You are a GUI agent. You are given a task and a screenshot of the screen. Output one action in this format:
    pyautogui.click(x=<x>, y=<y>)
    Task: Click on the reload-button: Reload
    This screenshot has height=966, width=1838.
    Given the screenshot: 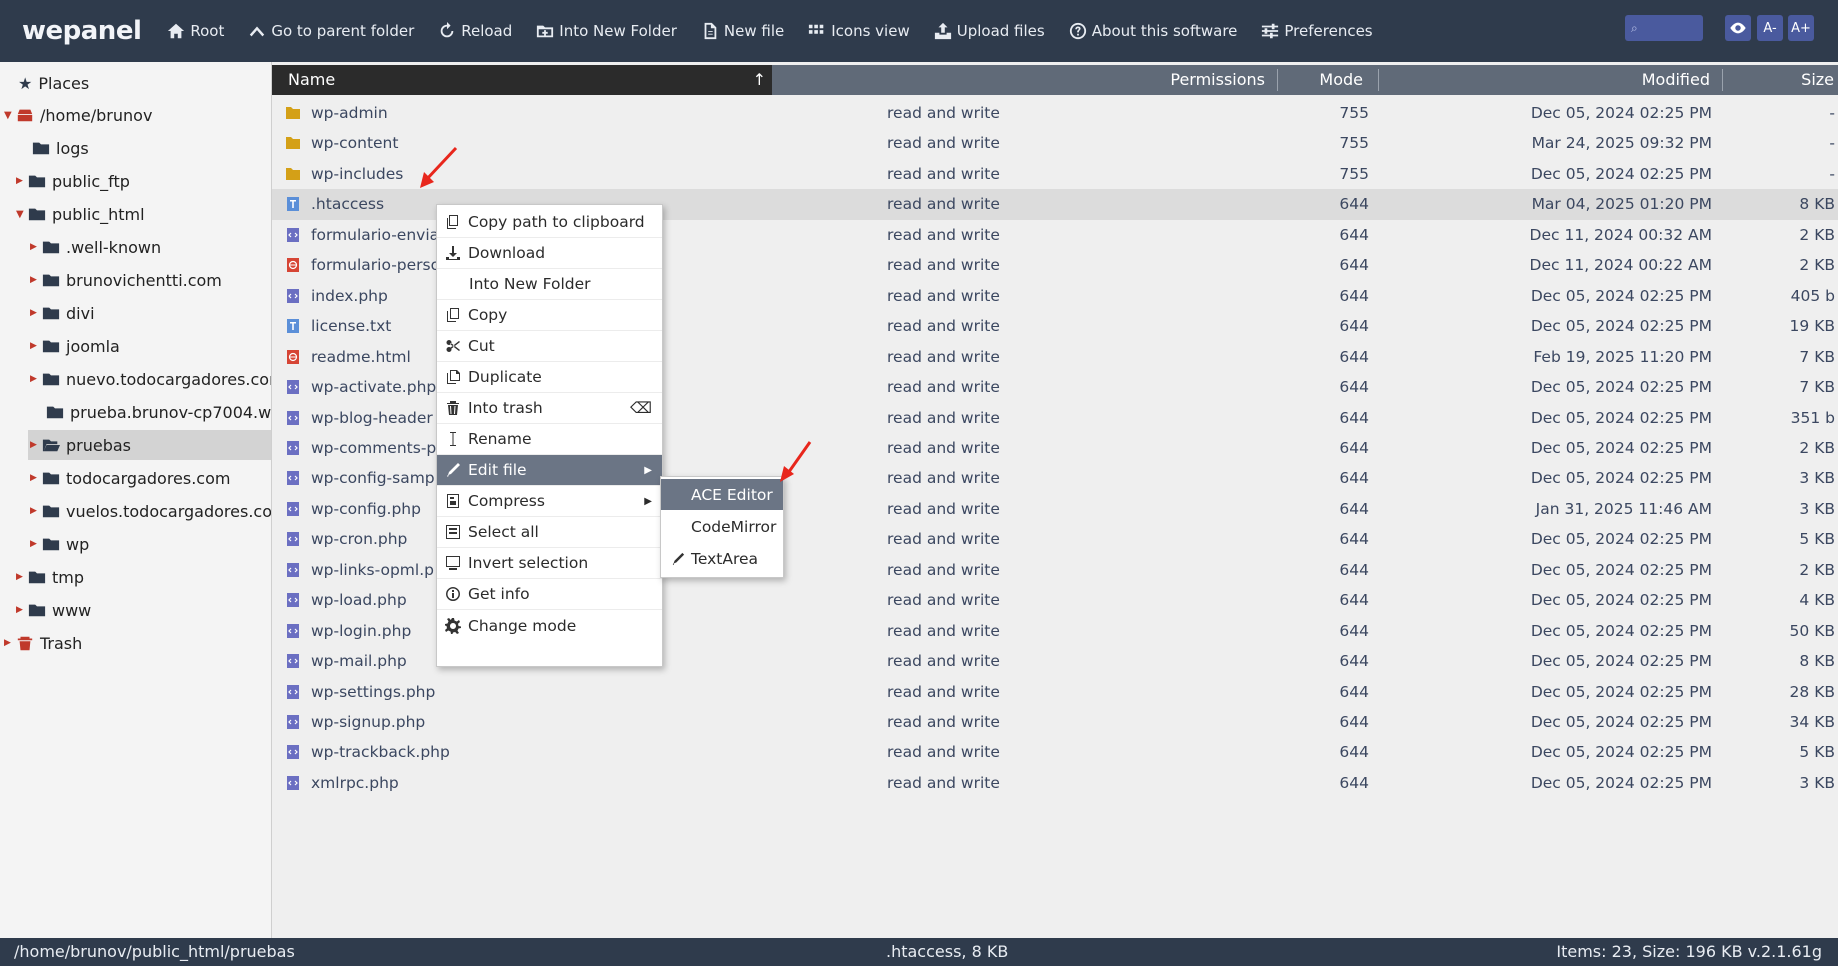 What is the action you would take?
    pyautogui.click(x=475, y=31)
    